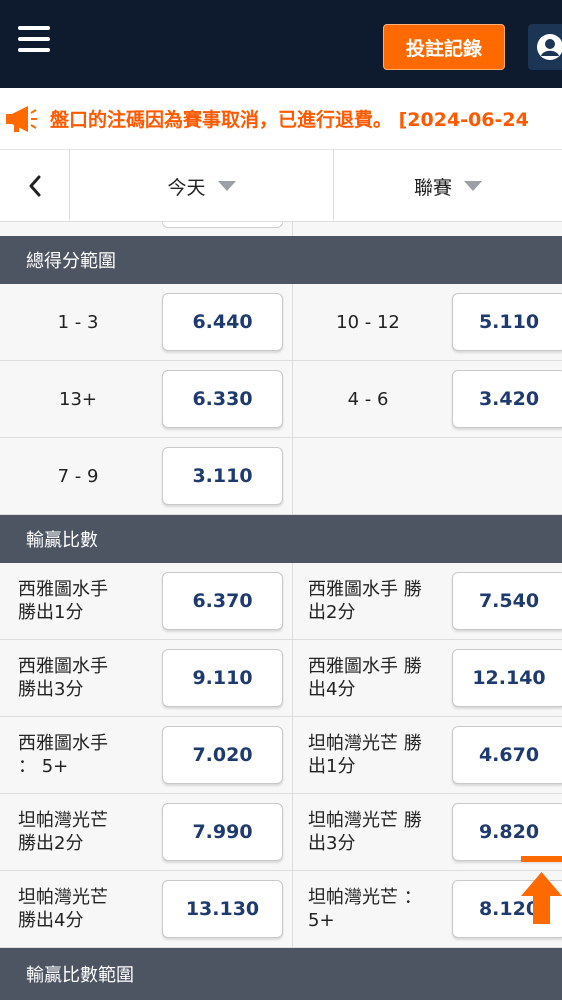 The height and width of the screenshot is (1000, 562). I want to click on outcome-label: 13+, so click(78, 399).